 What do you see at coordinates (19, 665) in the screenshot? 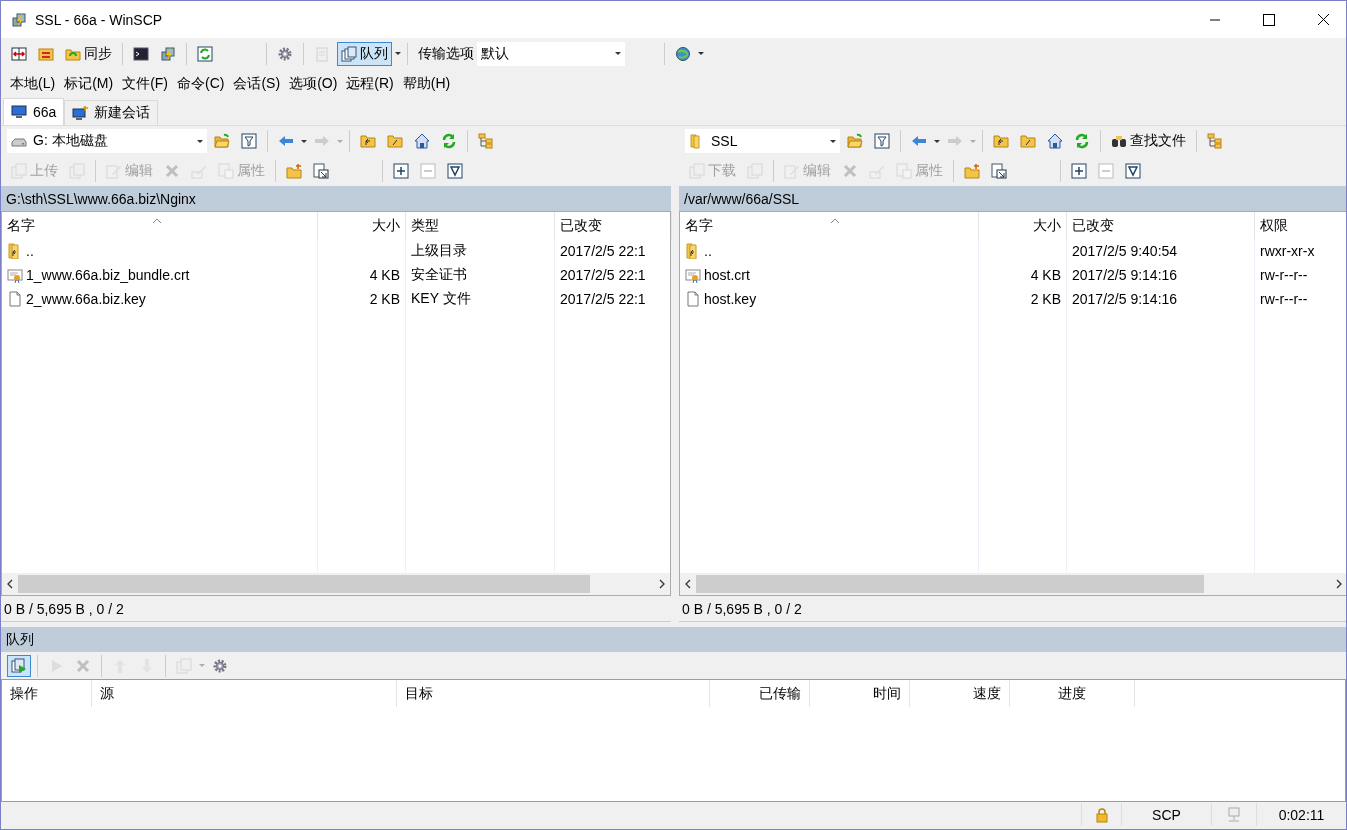
I see `queue-go-button` at bounding box center [19, 665].